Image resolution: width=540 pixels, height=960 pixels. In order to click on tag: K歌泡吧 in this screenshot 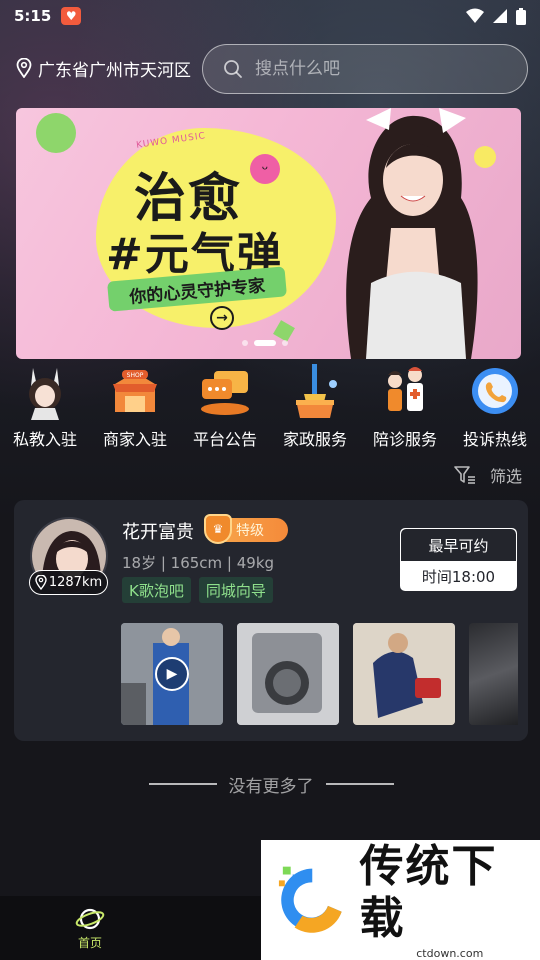, I will do `click(156, 590)`.